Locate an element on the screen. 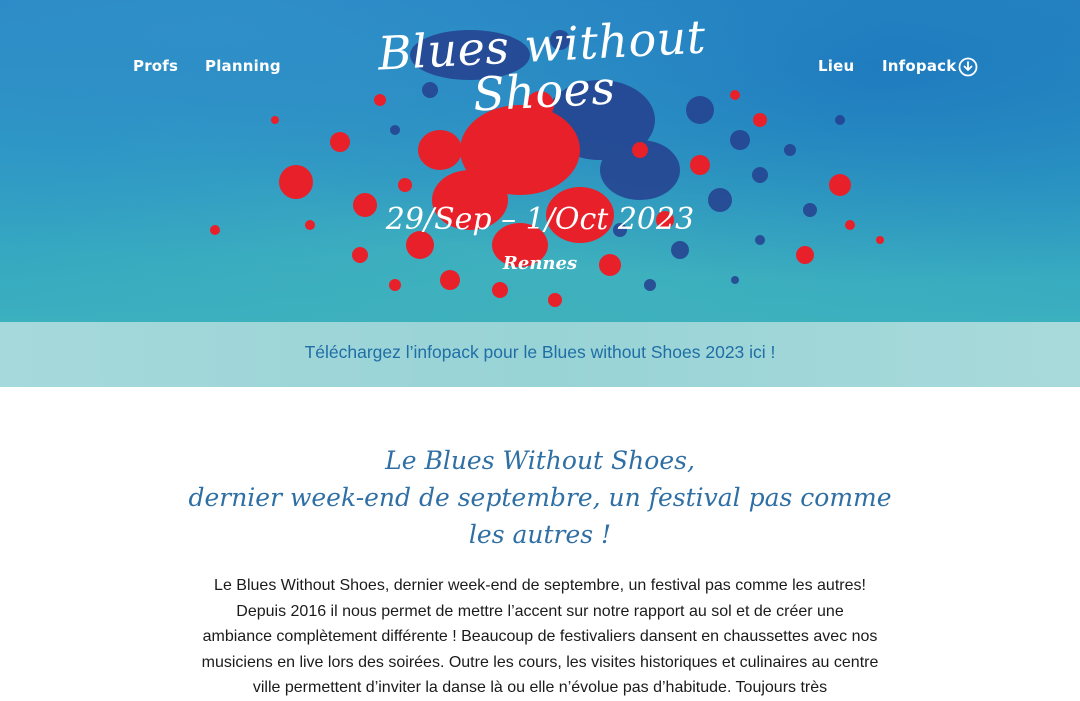 This screenshot has width=1080, height=701. download-circle-icon is located at coordinates (968, 67).